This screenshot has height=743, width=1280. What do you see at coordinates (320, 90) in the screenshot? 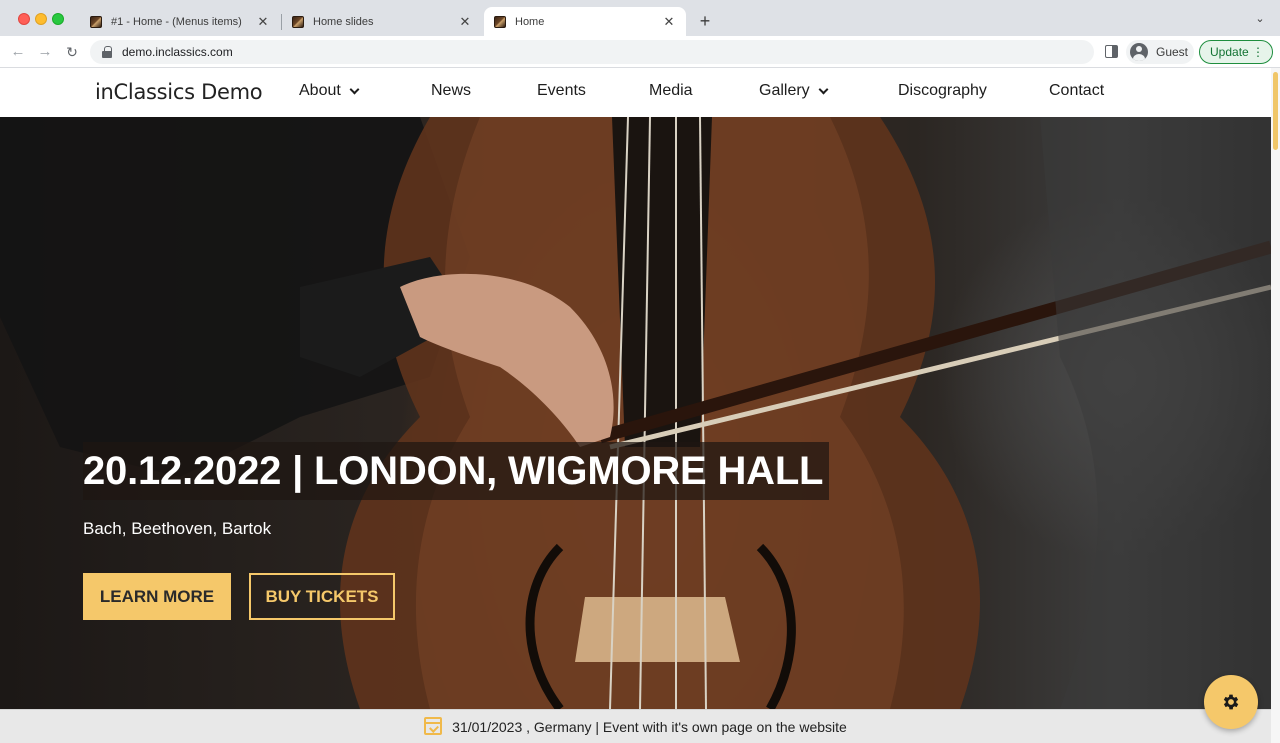
I see `nav-item-label: About` at bounding box center [320, 90].